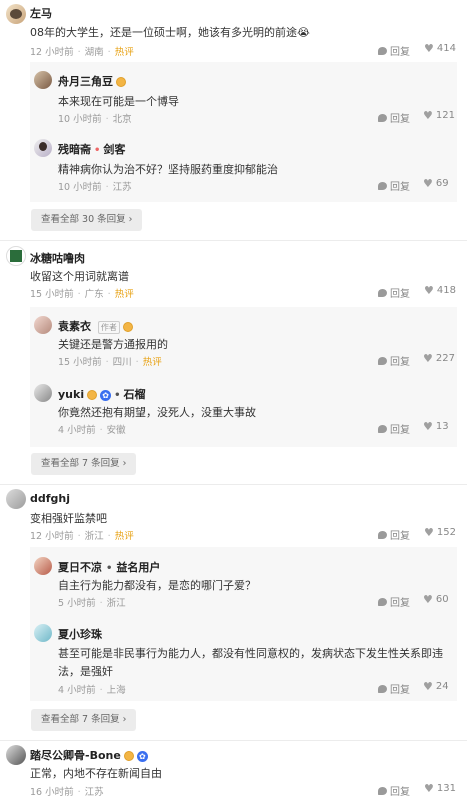 The height and width of the screenshot is (800, 467). What do you see at coordinates (57, 258) in the screenshot?
I see `username: 冰糖咕噜肉` at bounding box center [57, 258].